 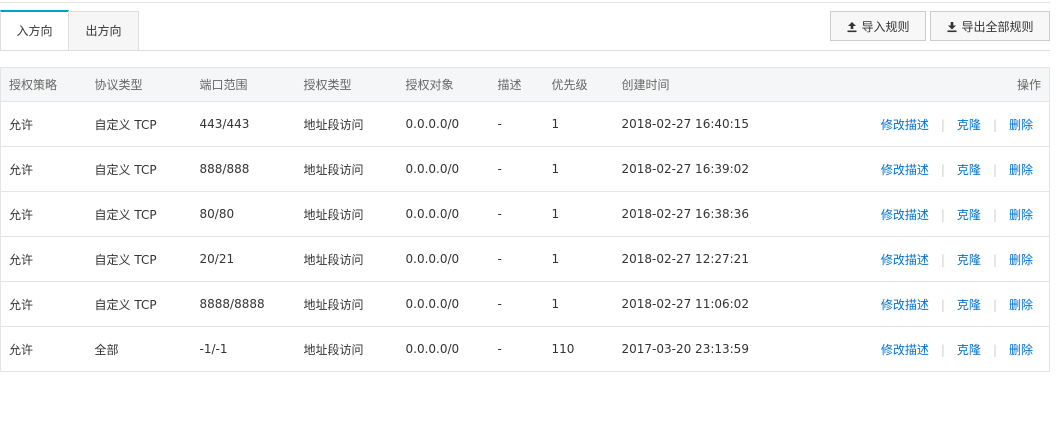 I want to click on cell-priority: 110, so click(x=578, y=349).